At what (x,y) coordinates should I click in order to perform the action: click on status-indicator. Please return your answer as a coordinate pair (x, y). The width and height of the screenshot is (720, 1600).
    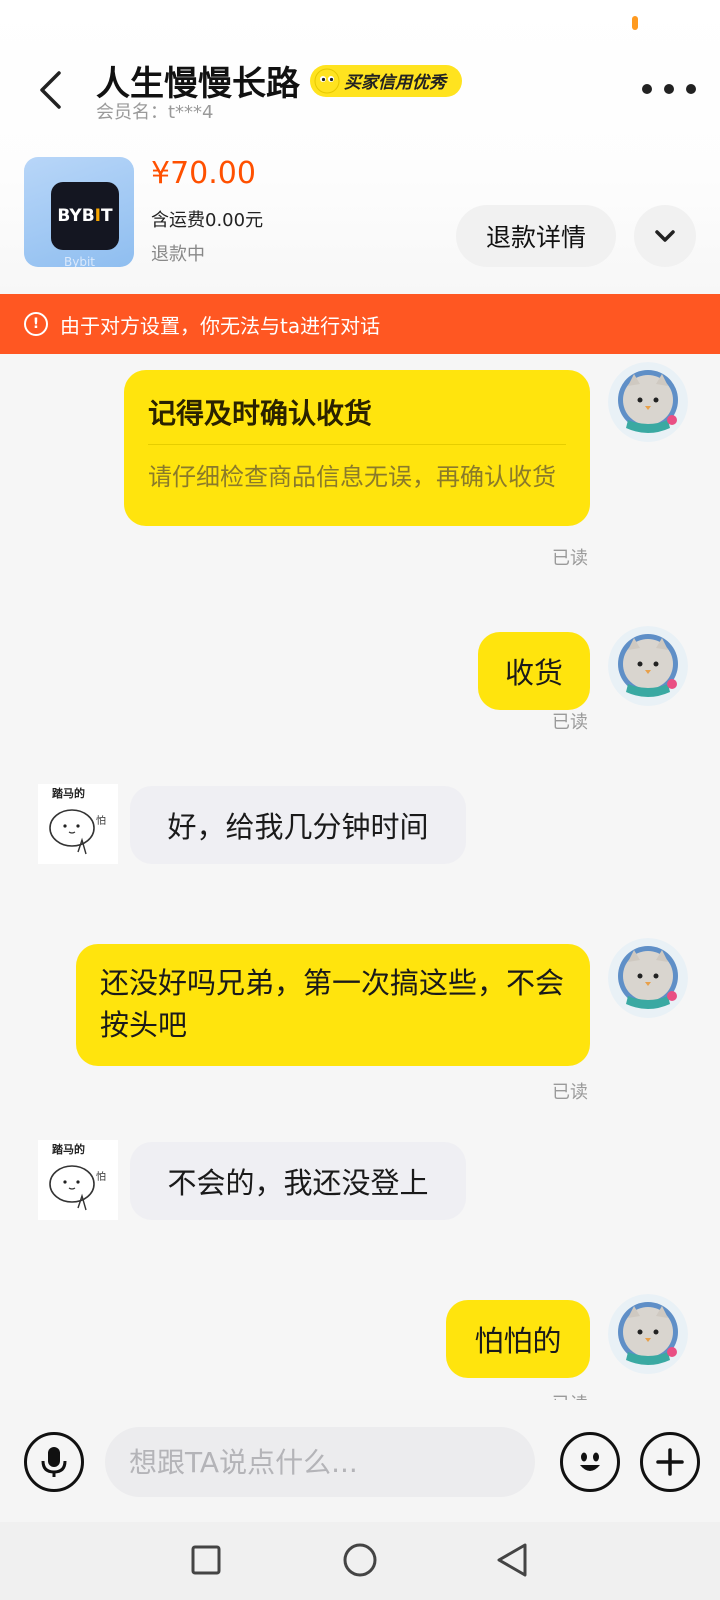
    Looking at the image, I should click on (635, 23).